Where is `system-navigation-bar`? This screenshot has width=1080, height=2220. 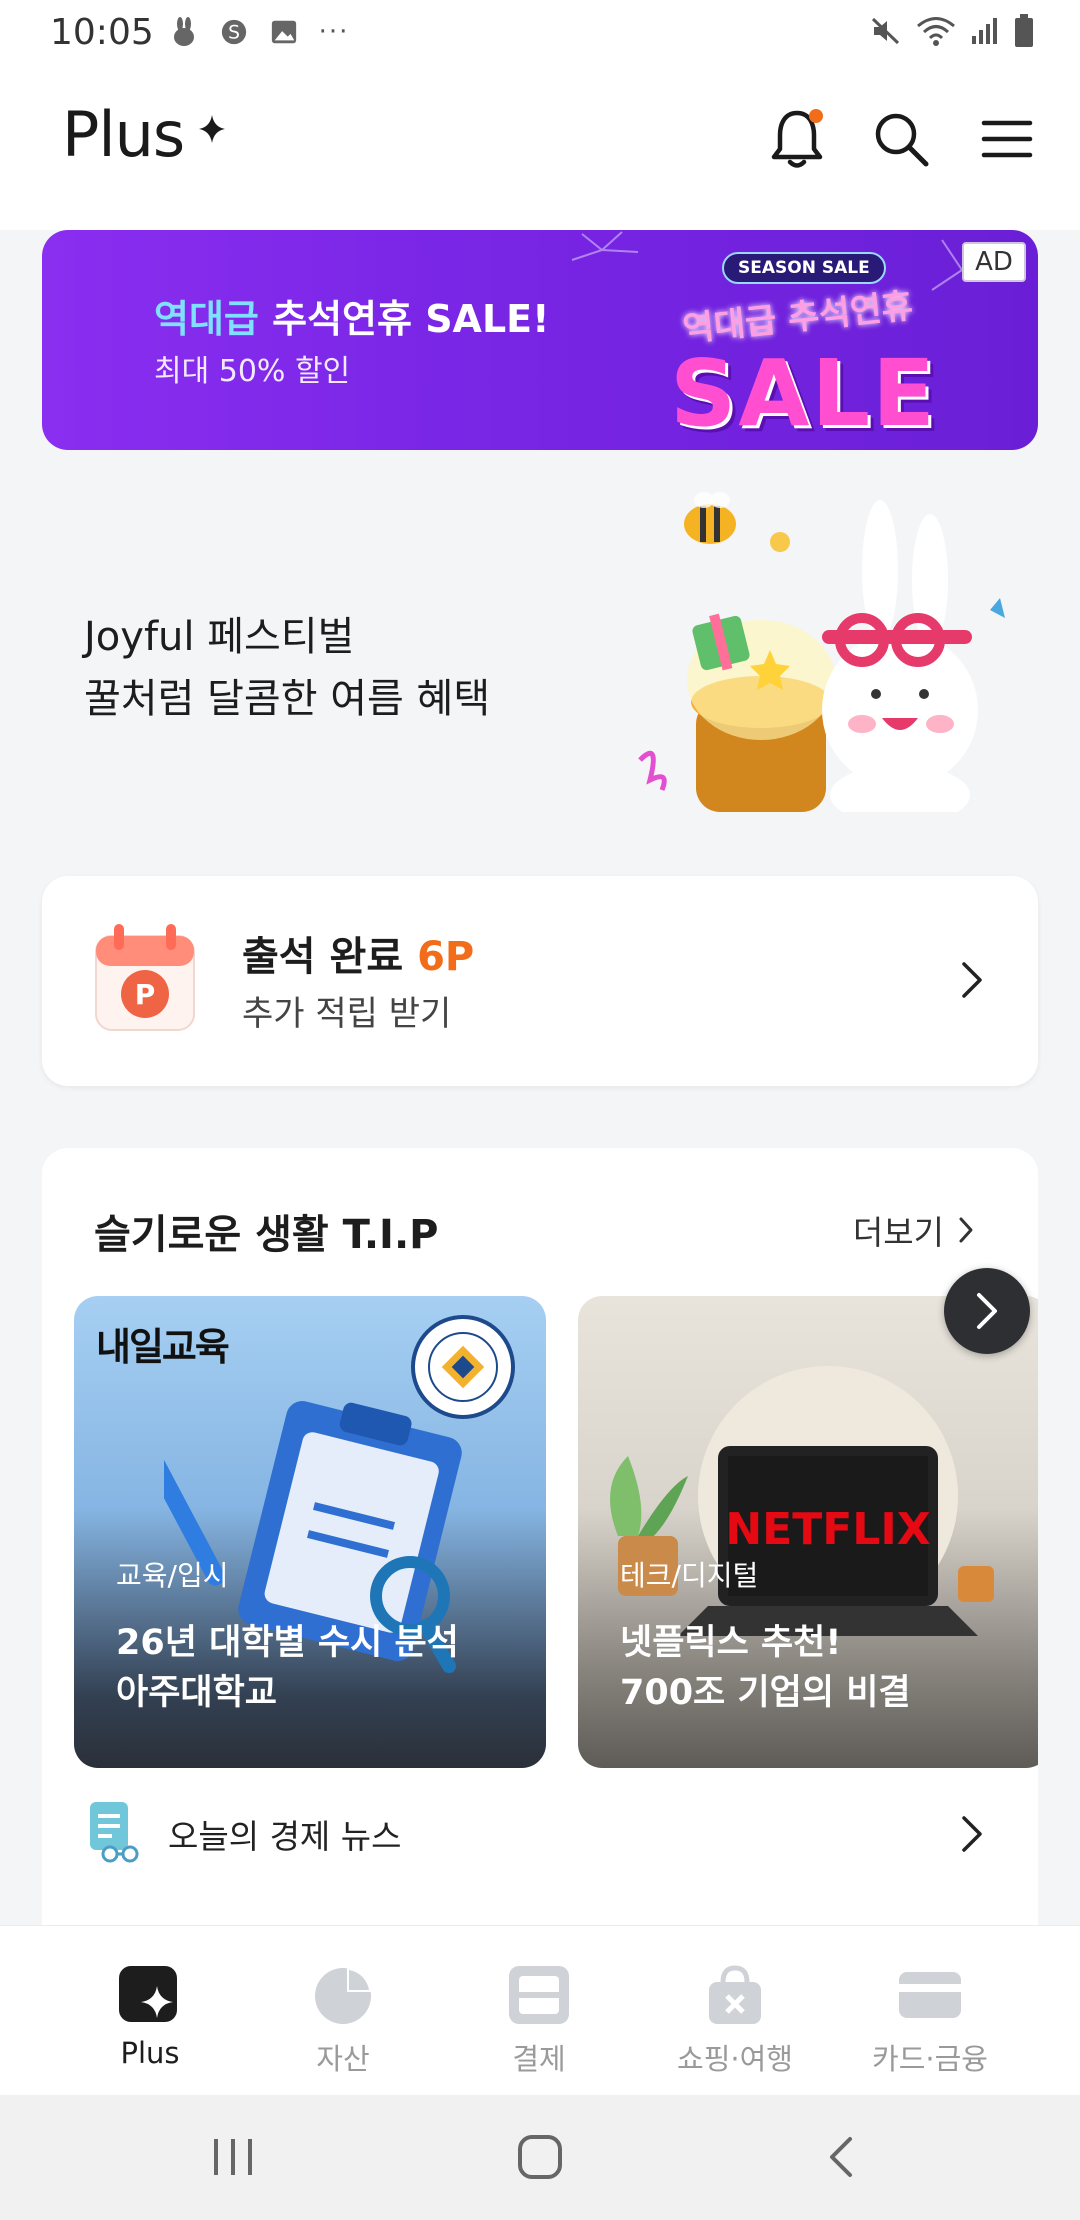
system-navigation-bar is located at coordinates (540, 2157).